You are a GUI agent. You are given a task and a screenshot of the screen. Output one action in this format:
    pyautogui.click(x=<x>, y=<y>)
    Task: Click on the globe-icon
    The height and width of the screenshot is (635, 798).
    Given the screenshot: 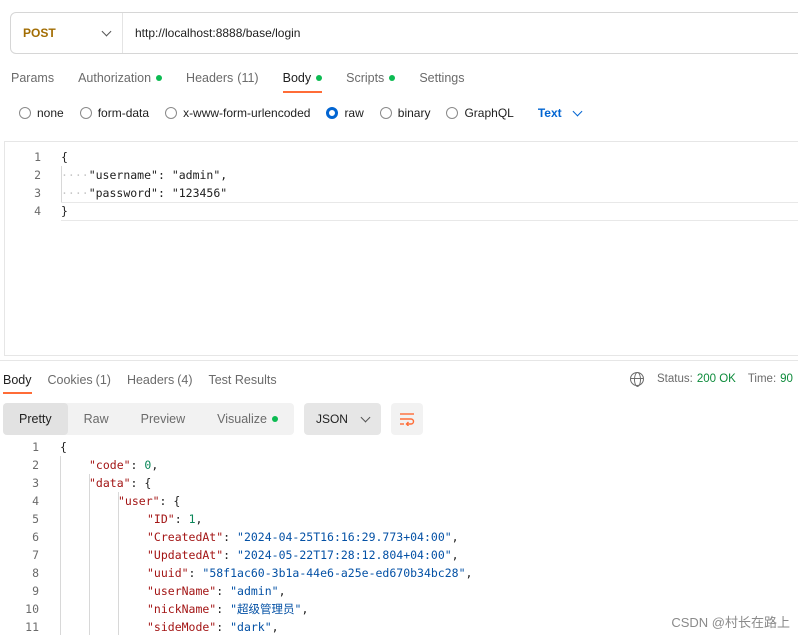 What is the action you would take?
    pyautogui.click(x=637, y=379)
    